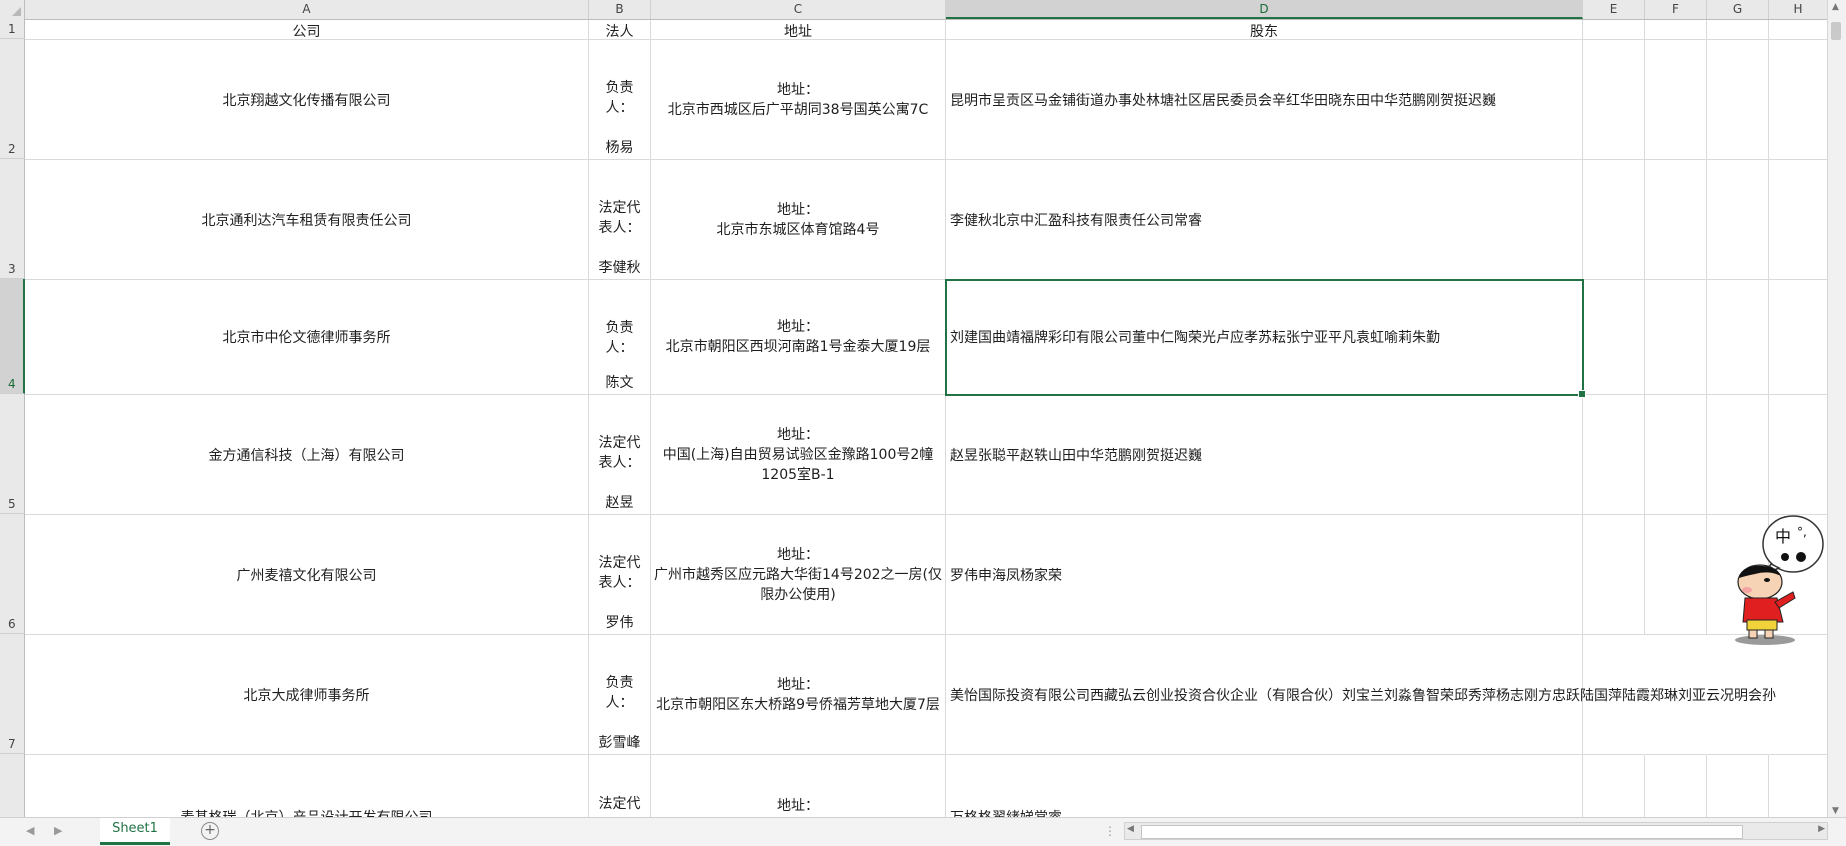 The image size is (1846, 846). I want to click on cell-h3, so click(1798, 220).